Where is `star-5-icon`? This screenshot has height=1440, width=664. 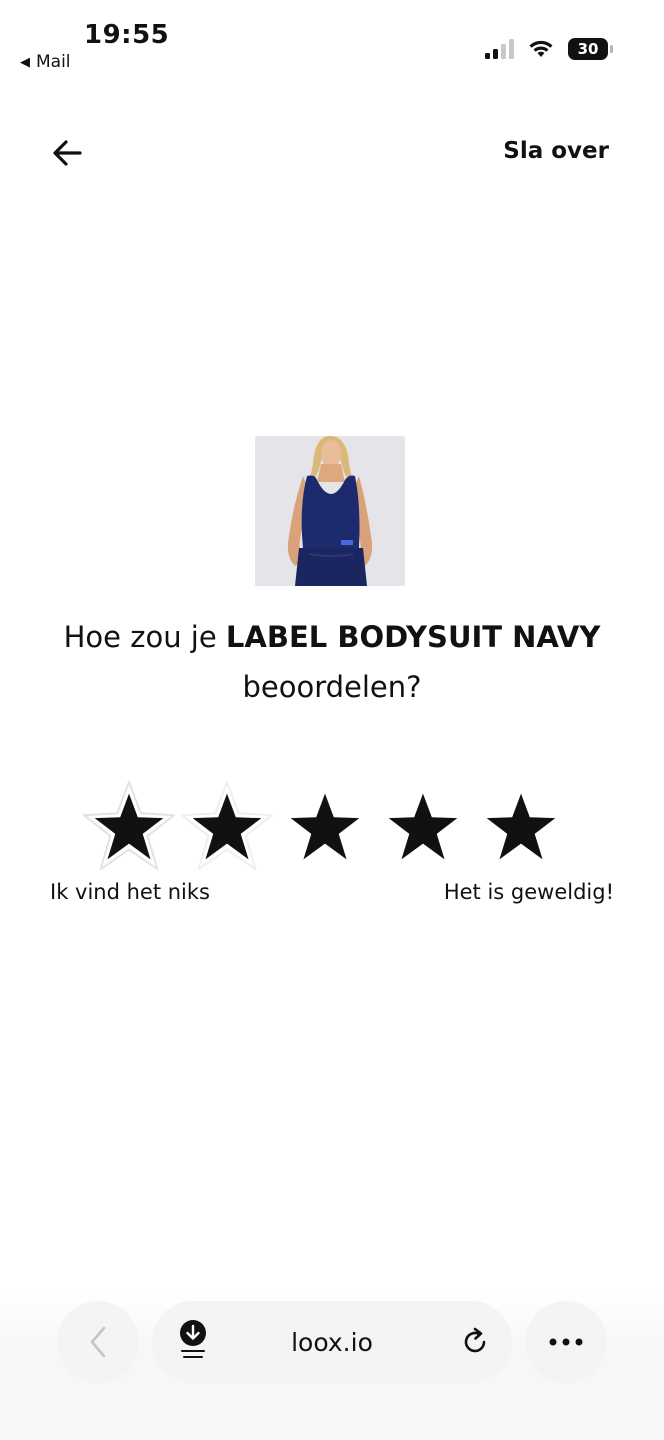 star-5-icon is located at coordinates (521, 827).